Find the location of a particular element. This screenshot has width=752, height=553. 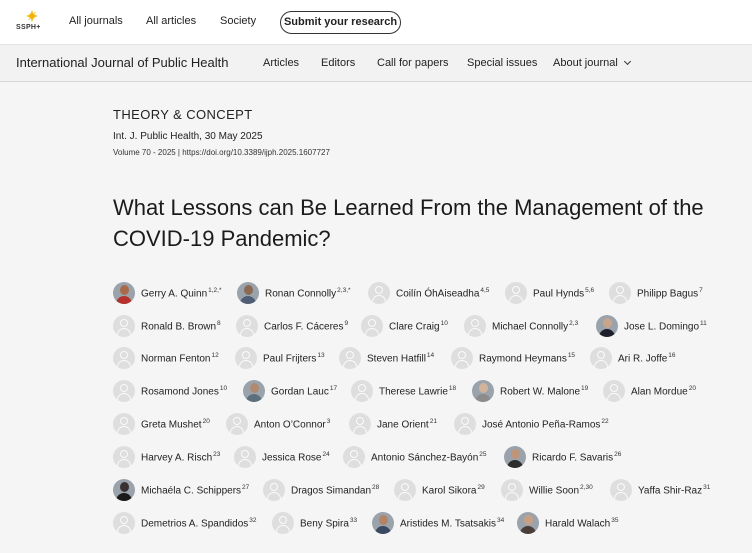

author-item: Ari R. Joffe16 is located at coordinates (633, 358).